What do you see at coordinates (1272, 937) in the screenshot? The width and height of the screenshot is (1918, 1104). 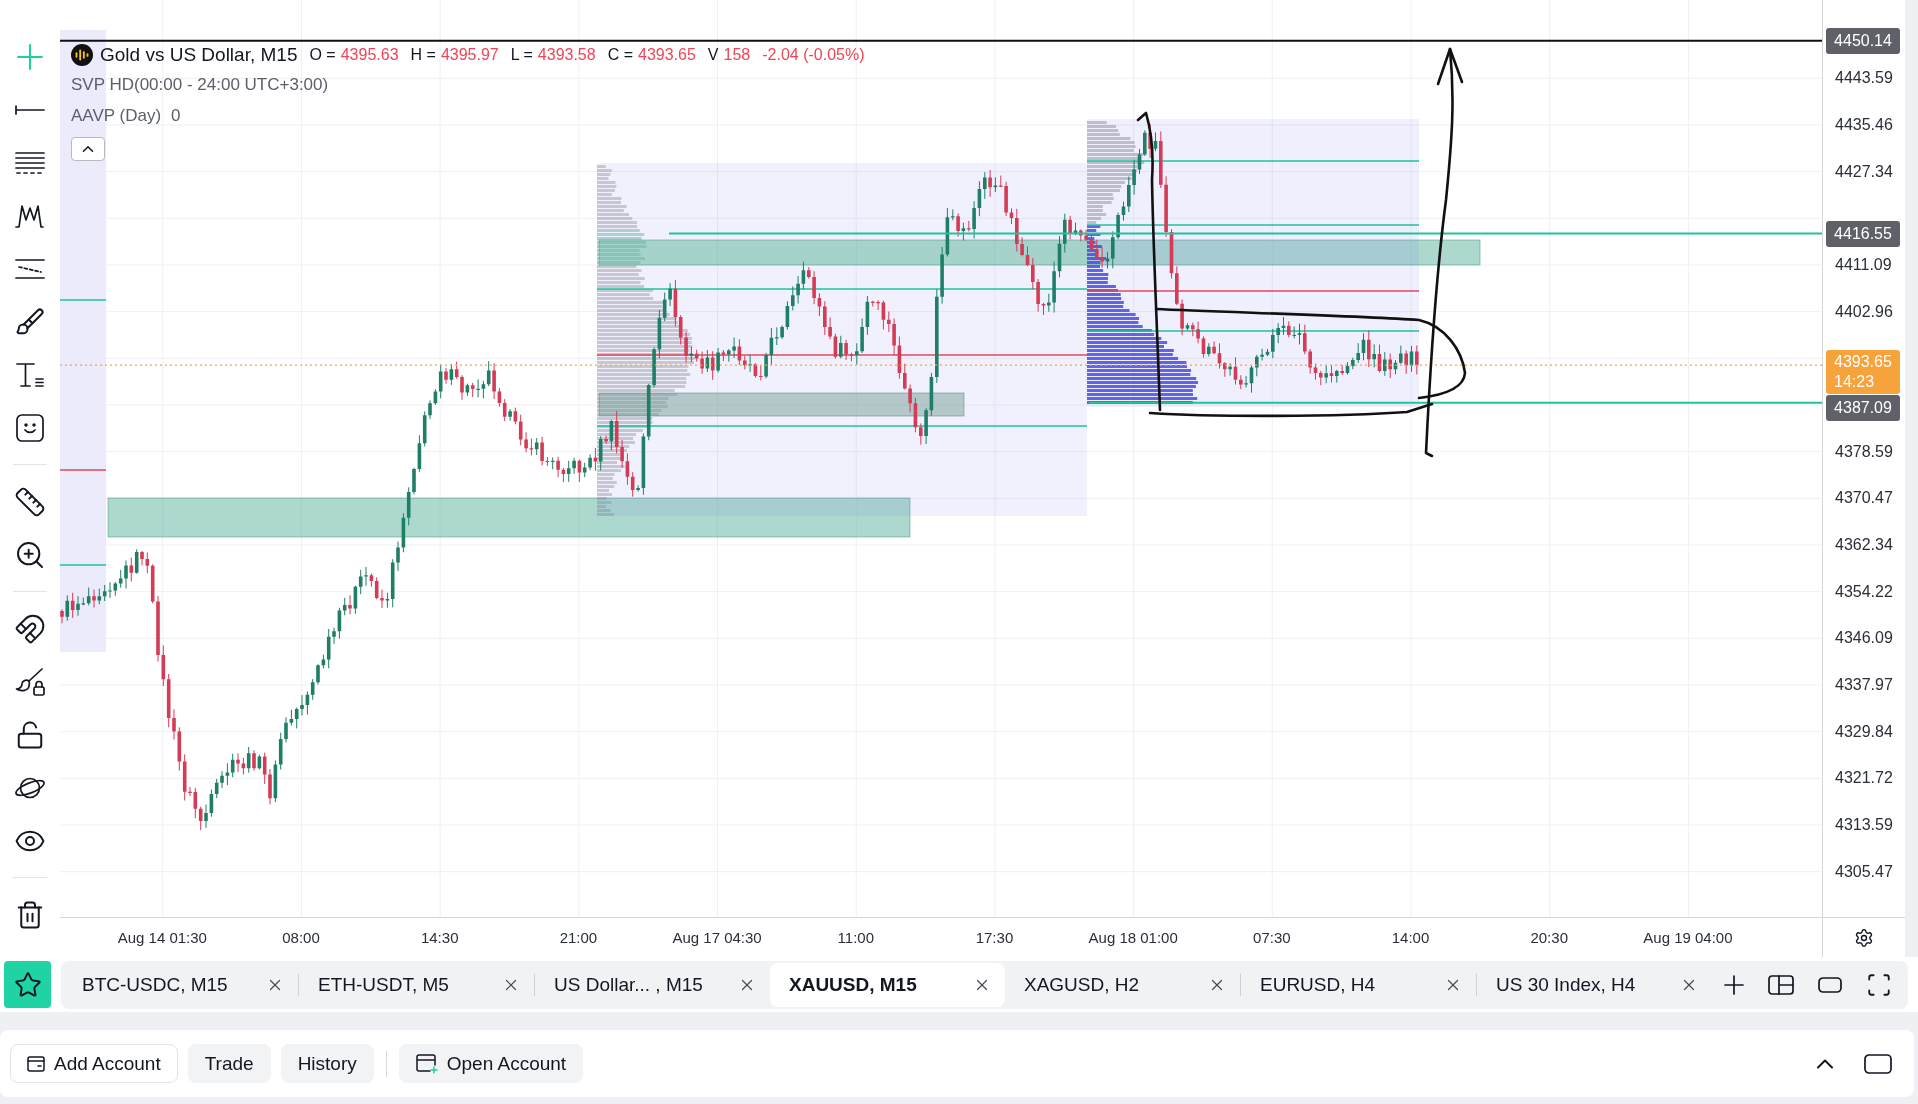 I see `time-label: 07:30` at bounding box center [1272, 937].